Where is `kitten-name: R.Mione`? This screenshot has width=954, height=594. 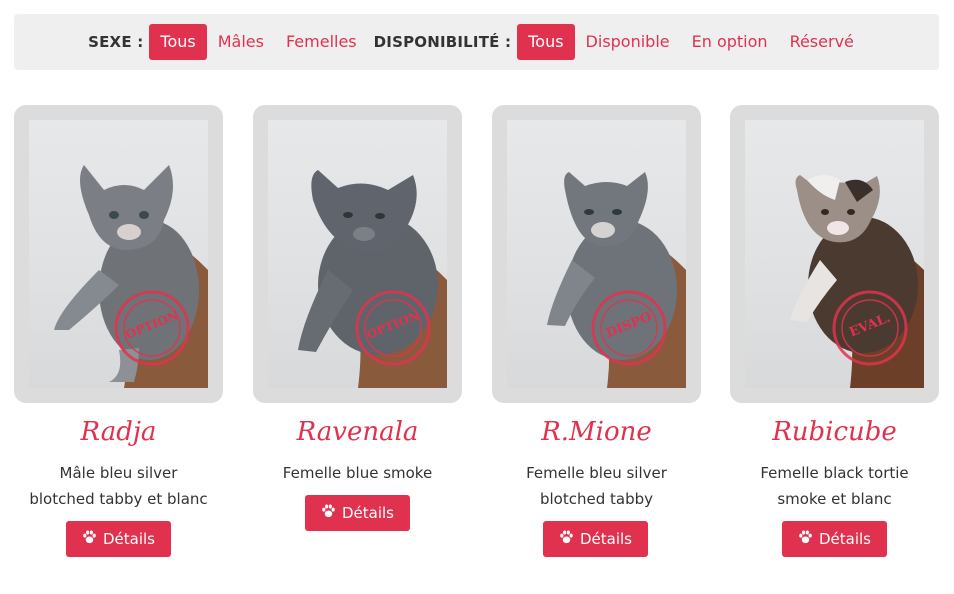 kitten-name: R.Mione is located at coordinates (596, 432).